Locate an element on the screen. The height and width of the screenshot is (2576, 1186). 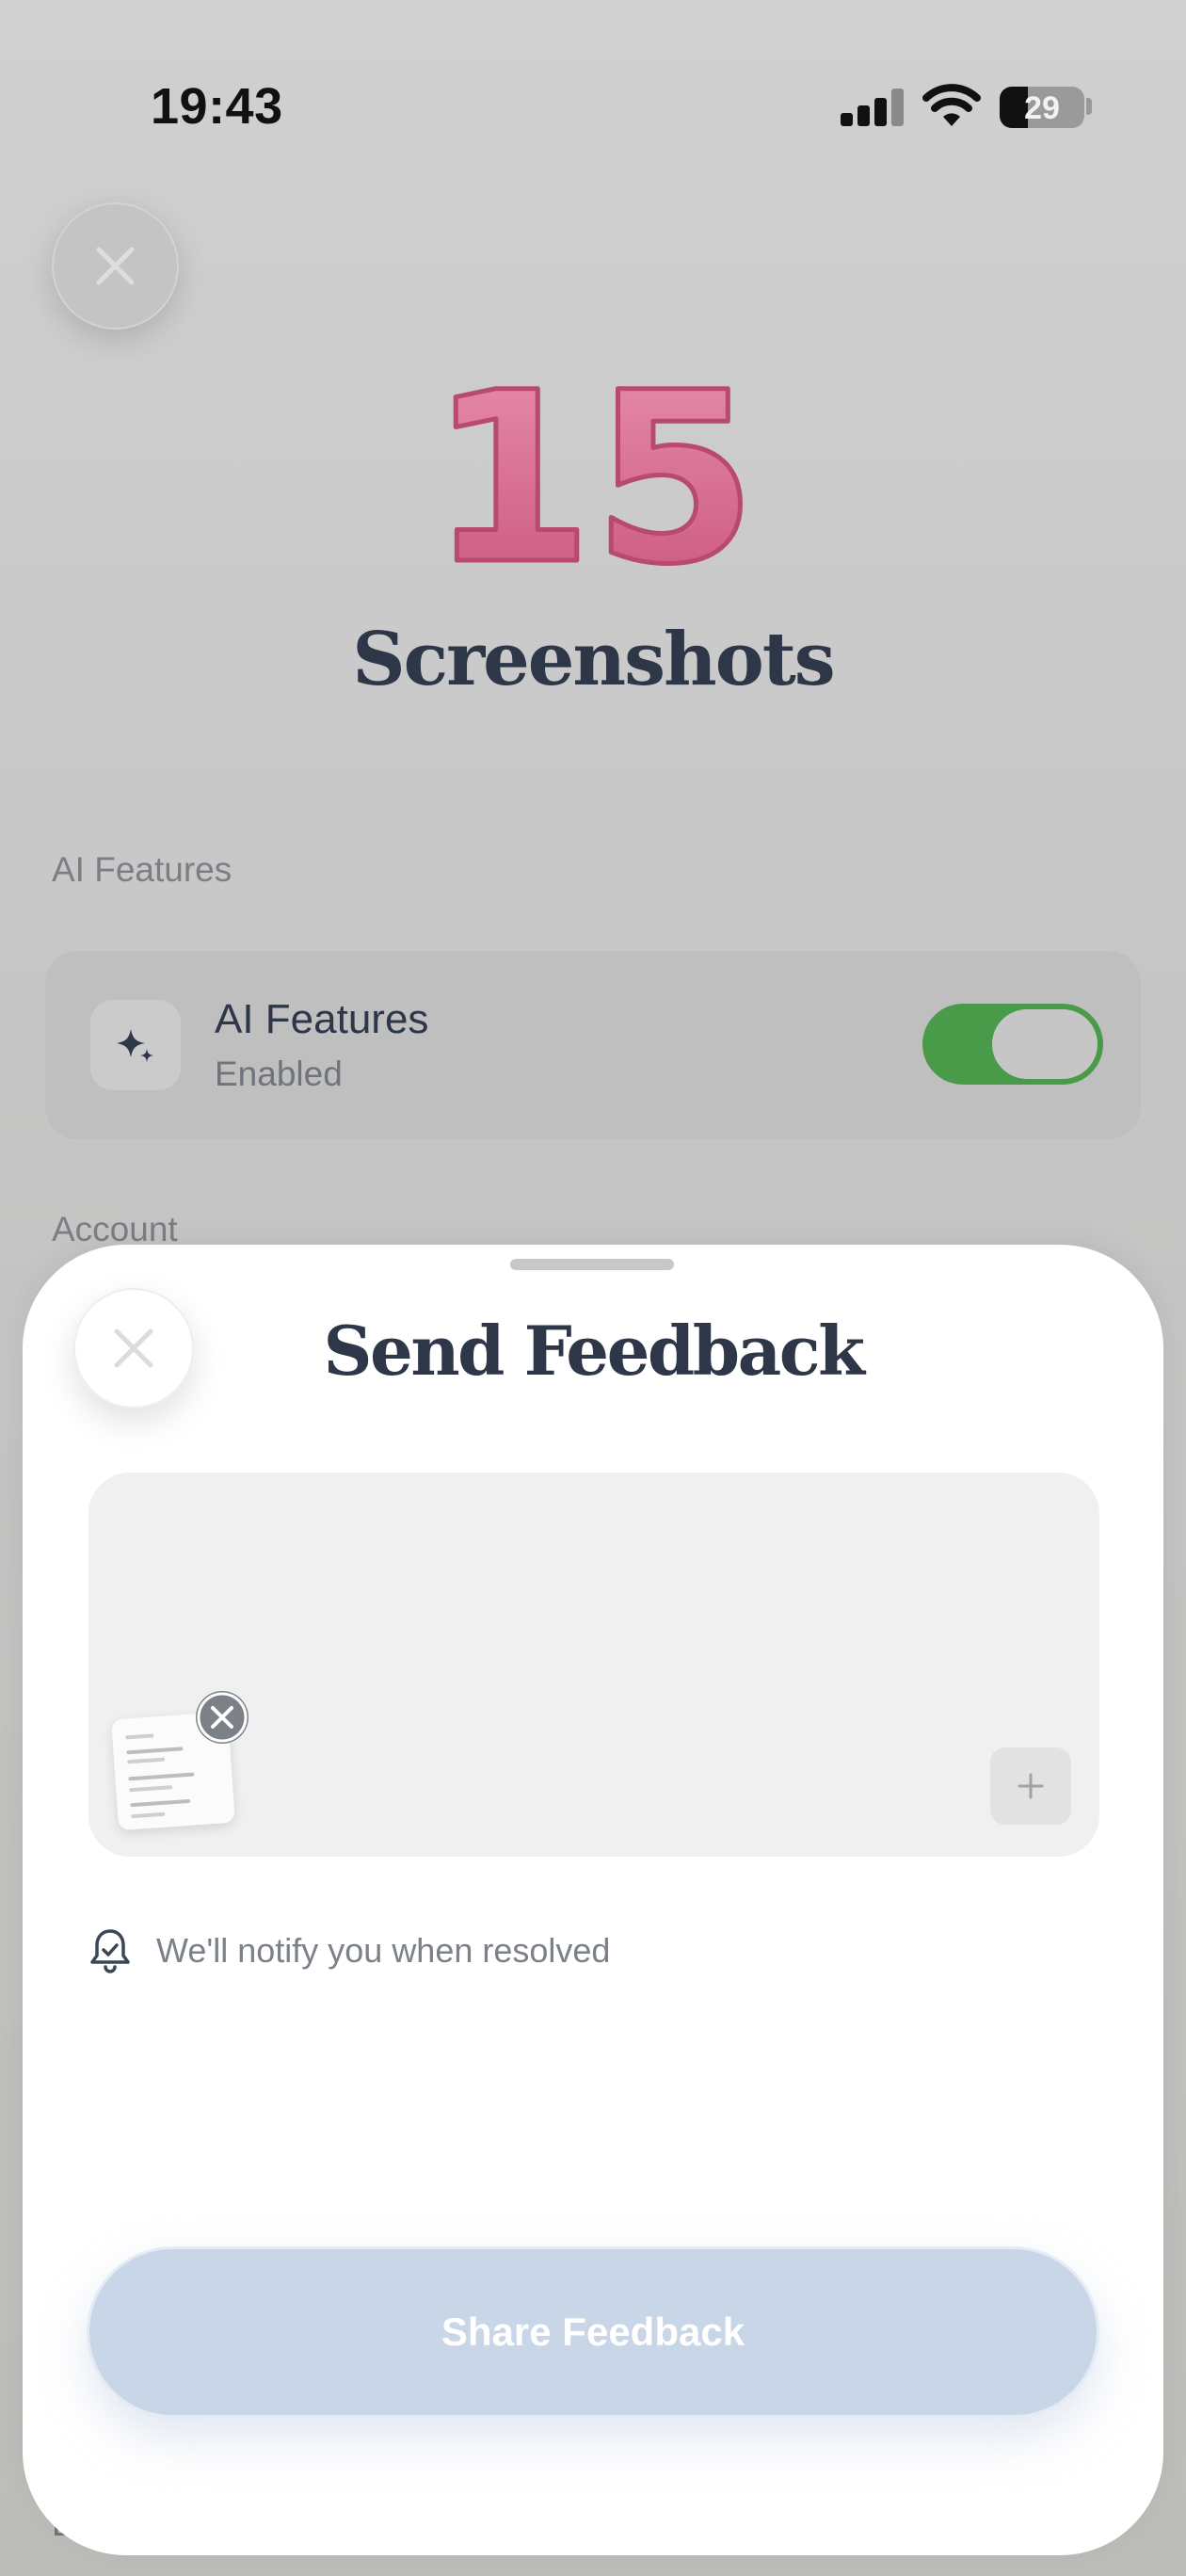
hero-badge-text: 15 is located at coordinates (593, 480).